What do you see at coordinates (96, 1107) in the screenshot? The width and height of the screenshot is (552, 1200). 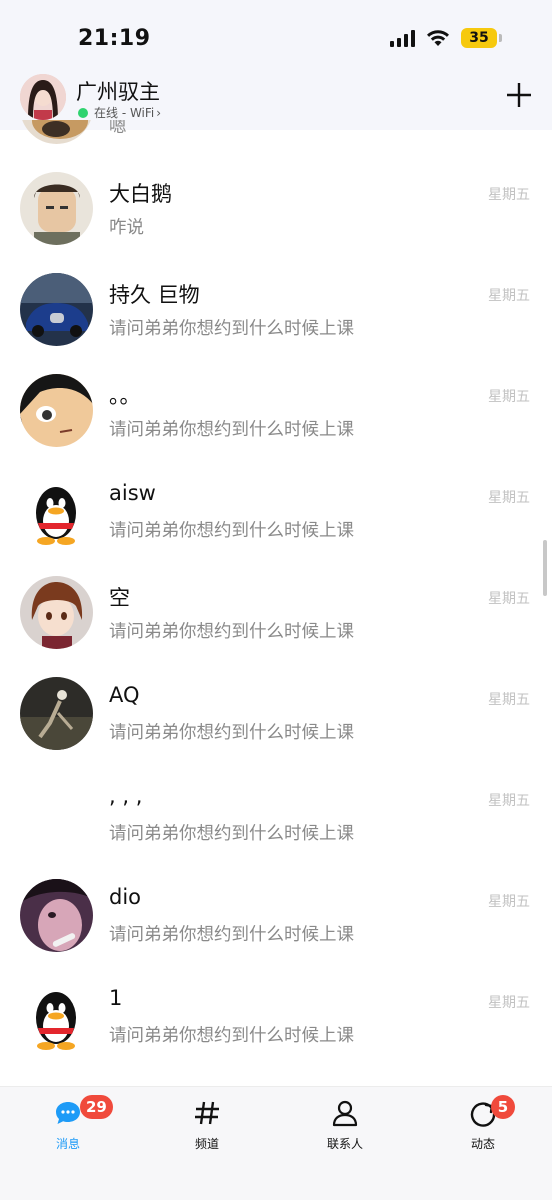 I see `unread-badge: 29` at bounding box center [96, 1107].